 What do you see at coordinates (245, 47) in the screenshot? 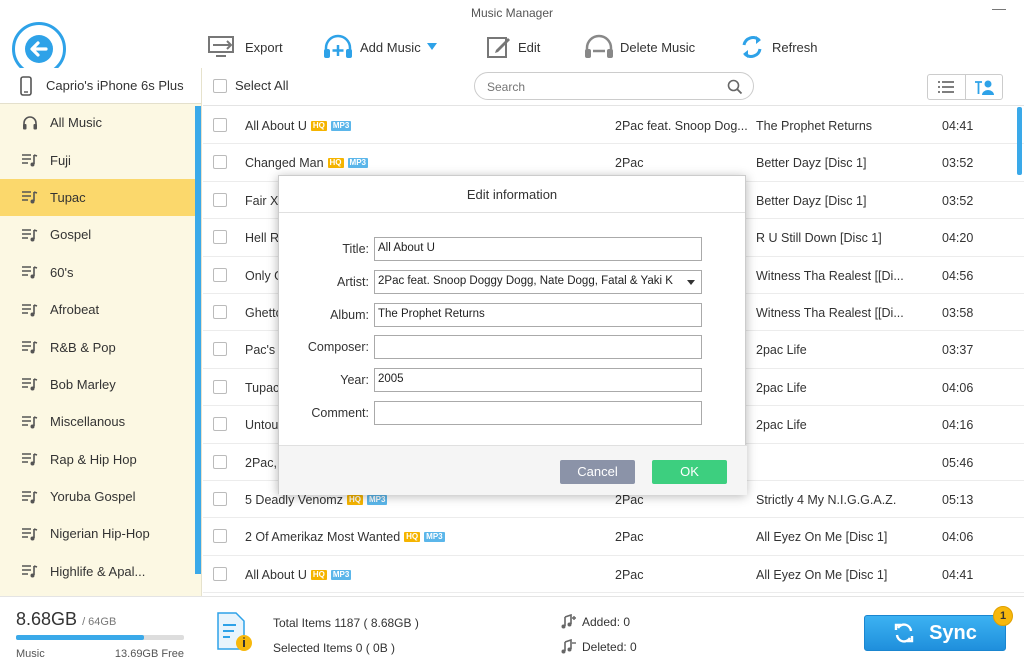
I see `export-button: Export` at bounding box center [245, 47].